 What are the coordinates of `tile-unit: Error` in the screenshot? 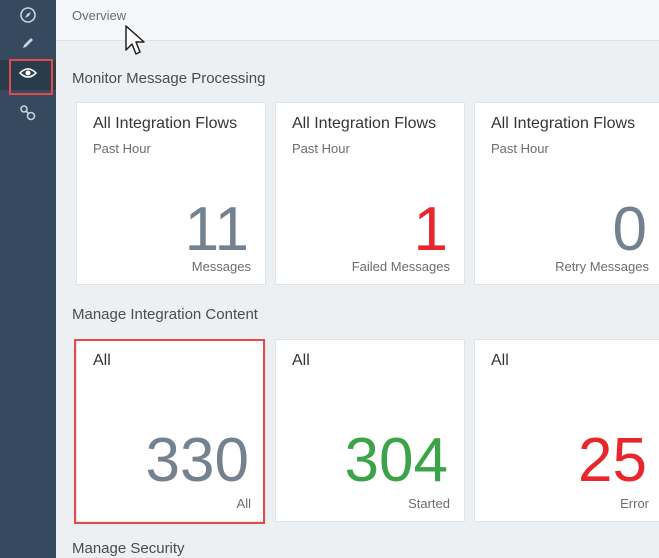 It's located at (634, 503).